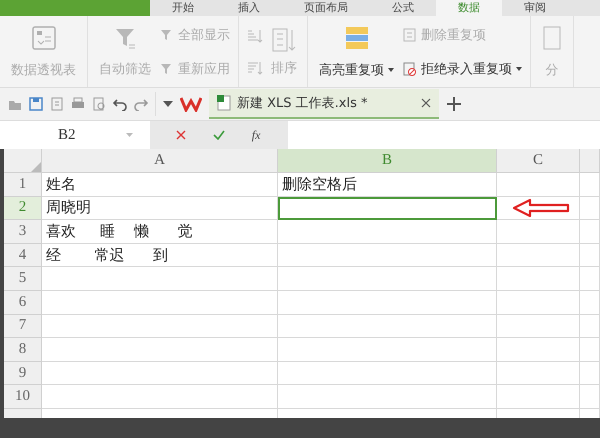 This screenshot has width=600, height=438. Describe the element at coordinates (538, 161) in the screenshot. I see `column-header: C` at that location.